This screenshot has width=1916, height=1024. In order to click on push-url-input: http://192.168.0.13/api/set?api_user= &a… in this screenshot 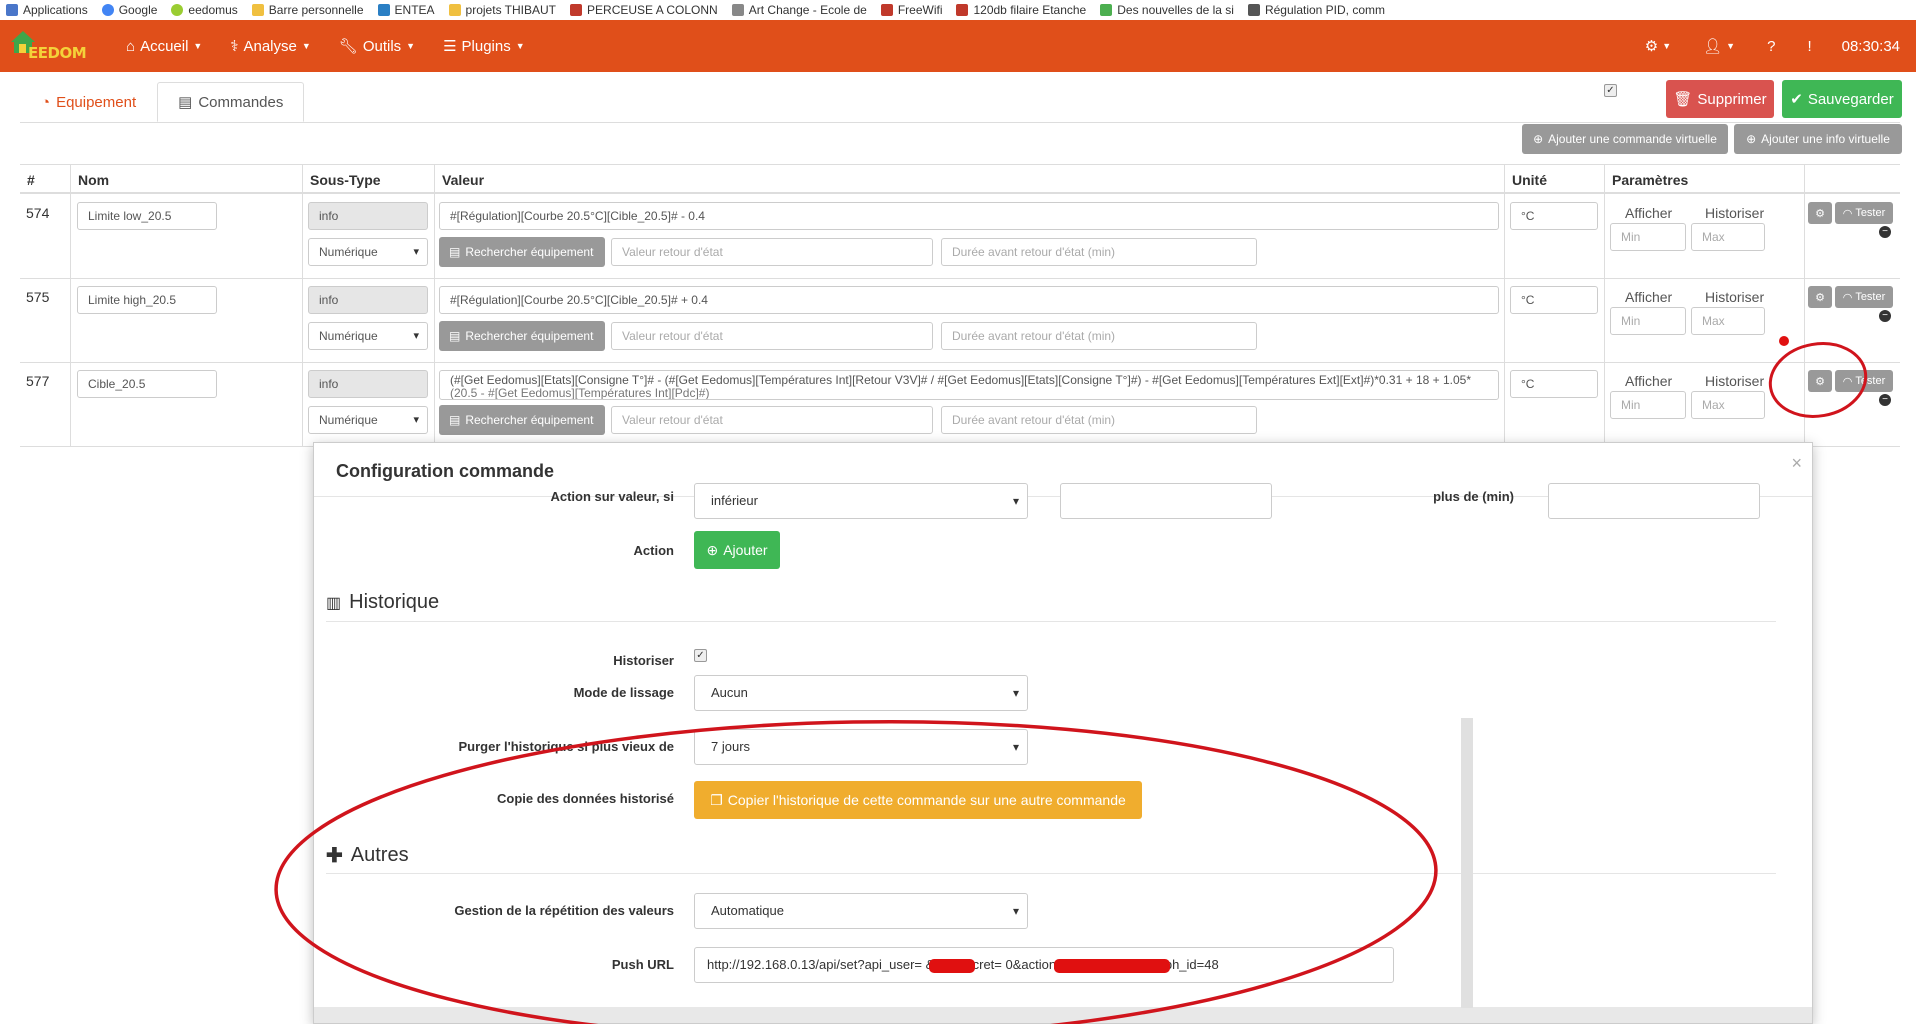, I will do `click(1044, 965)`.